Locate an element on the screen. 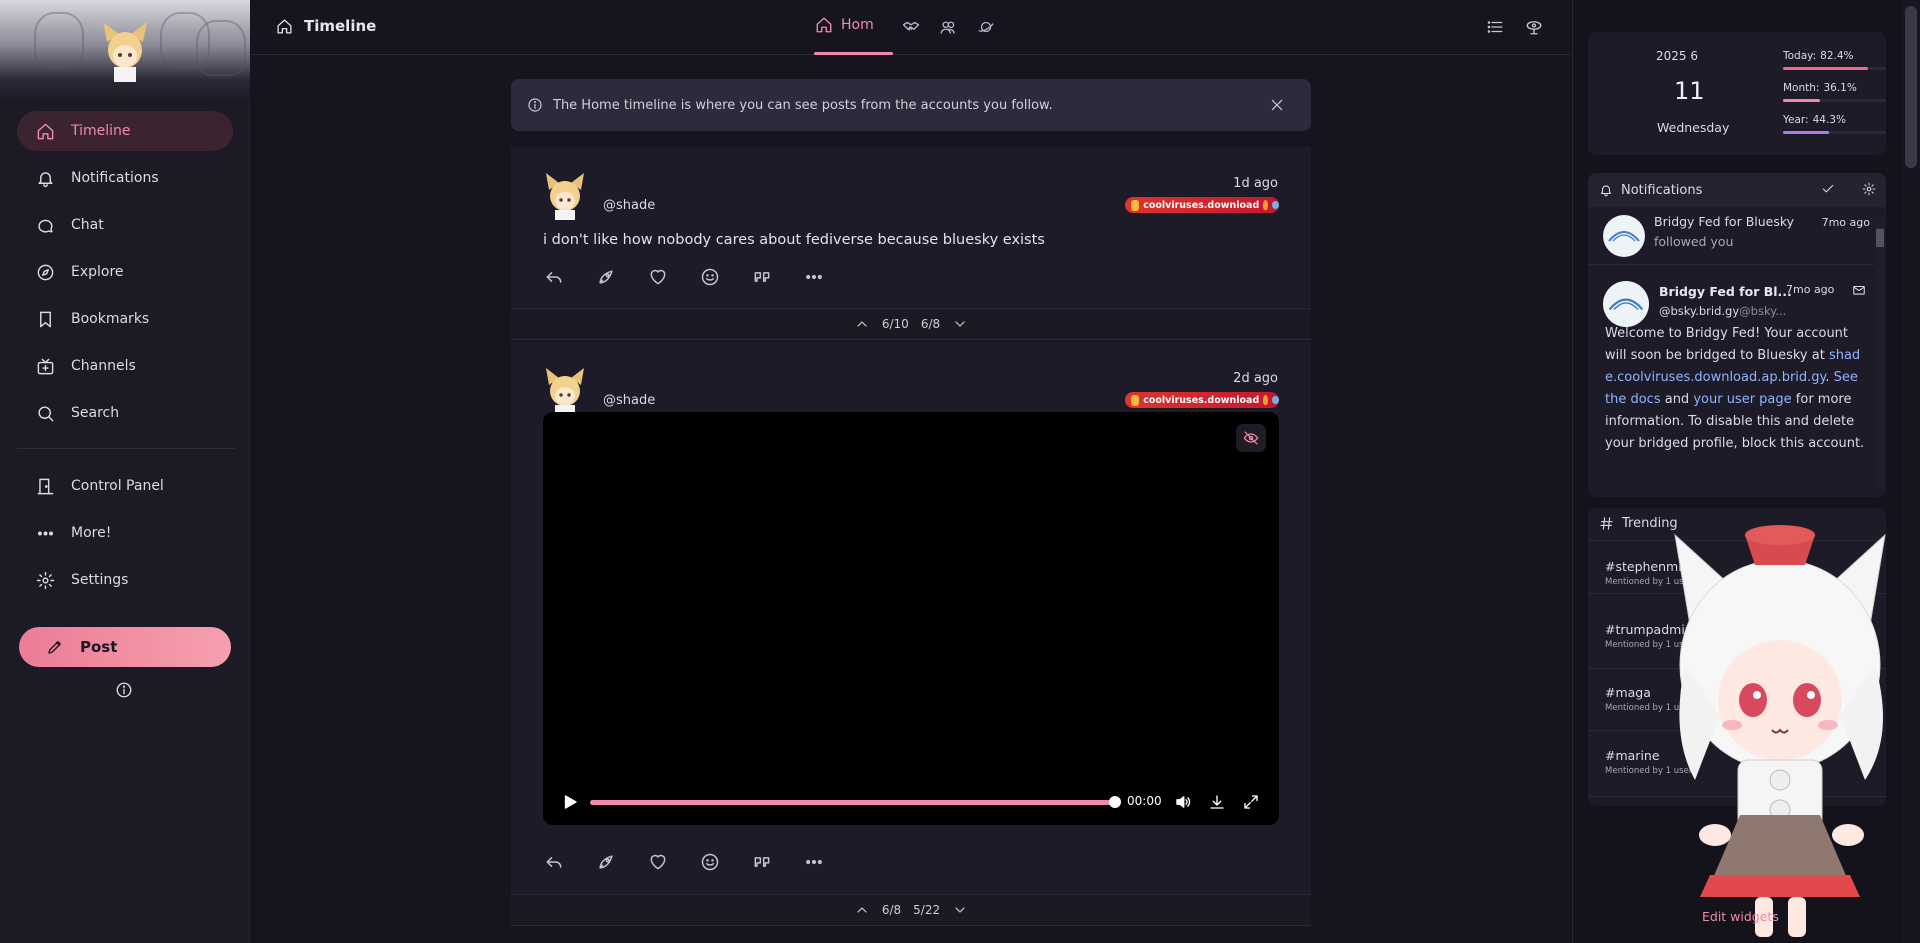 Image resolution: width=1920 pixels, height=943 pixels. calendar-stat-today: Today: 82.4% is located at coordinates (1818, 56).